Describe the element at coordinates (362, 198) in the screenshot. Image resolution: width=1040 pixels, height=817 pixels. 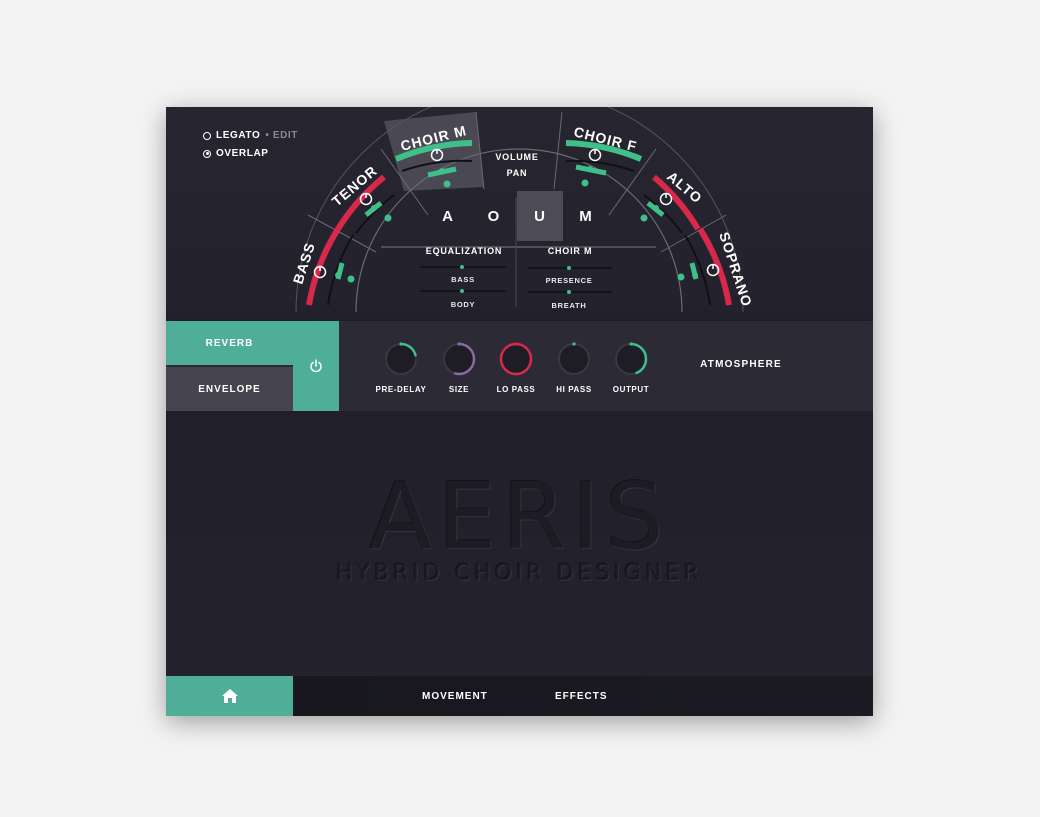
I see `tenor-voice-segment: TENOR` at that location.